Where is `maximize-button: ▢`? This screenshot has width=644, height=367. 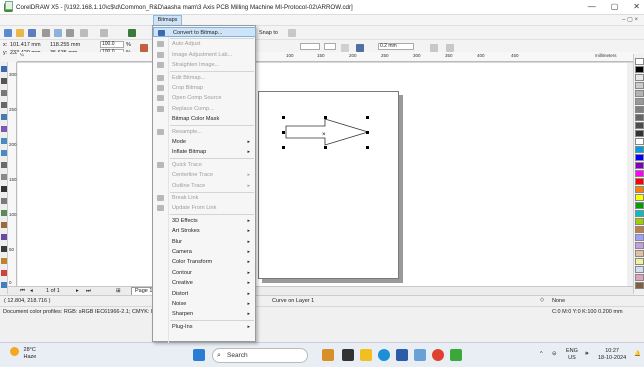 maximize-button: ▢ is located at coordinates (615, 6).